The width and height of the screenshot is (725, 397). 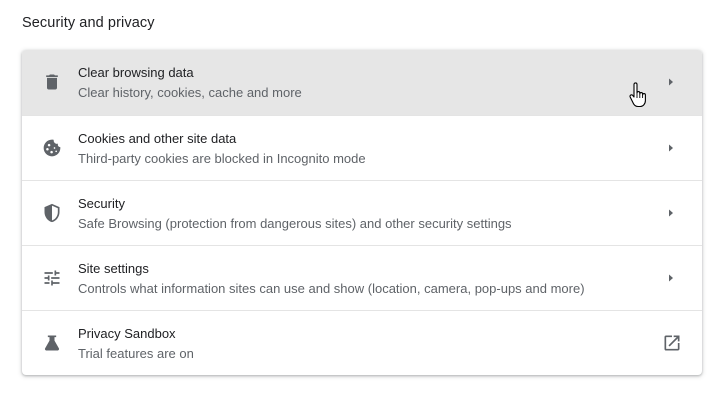 I want to click on open-in-new-icon, so click(x=672, y=343).